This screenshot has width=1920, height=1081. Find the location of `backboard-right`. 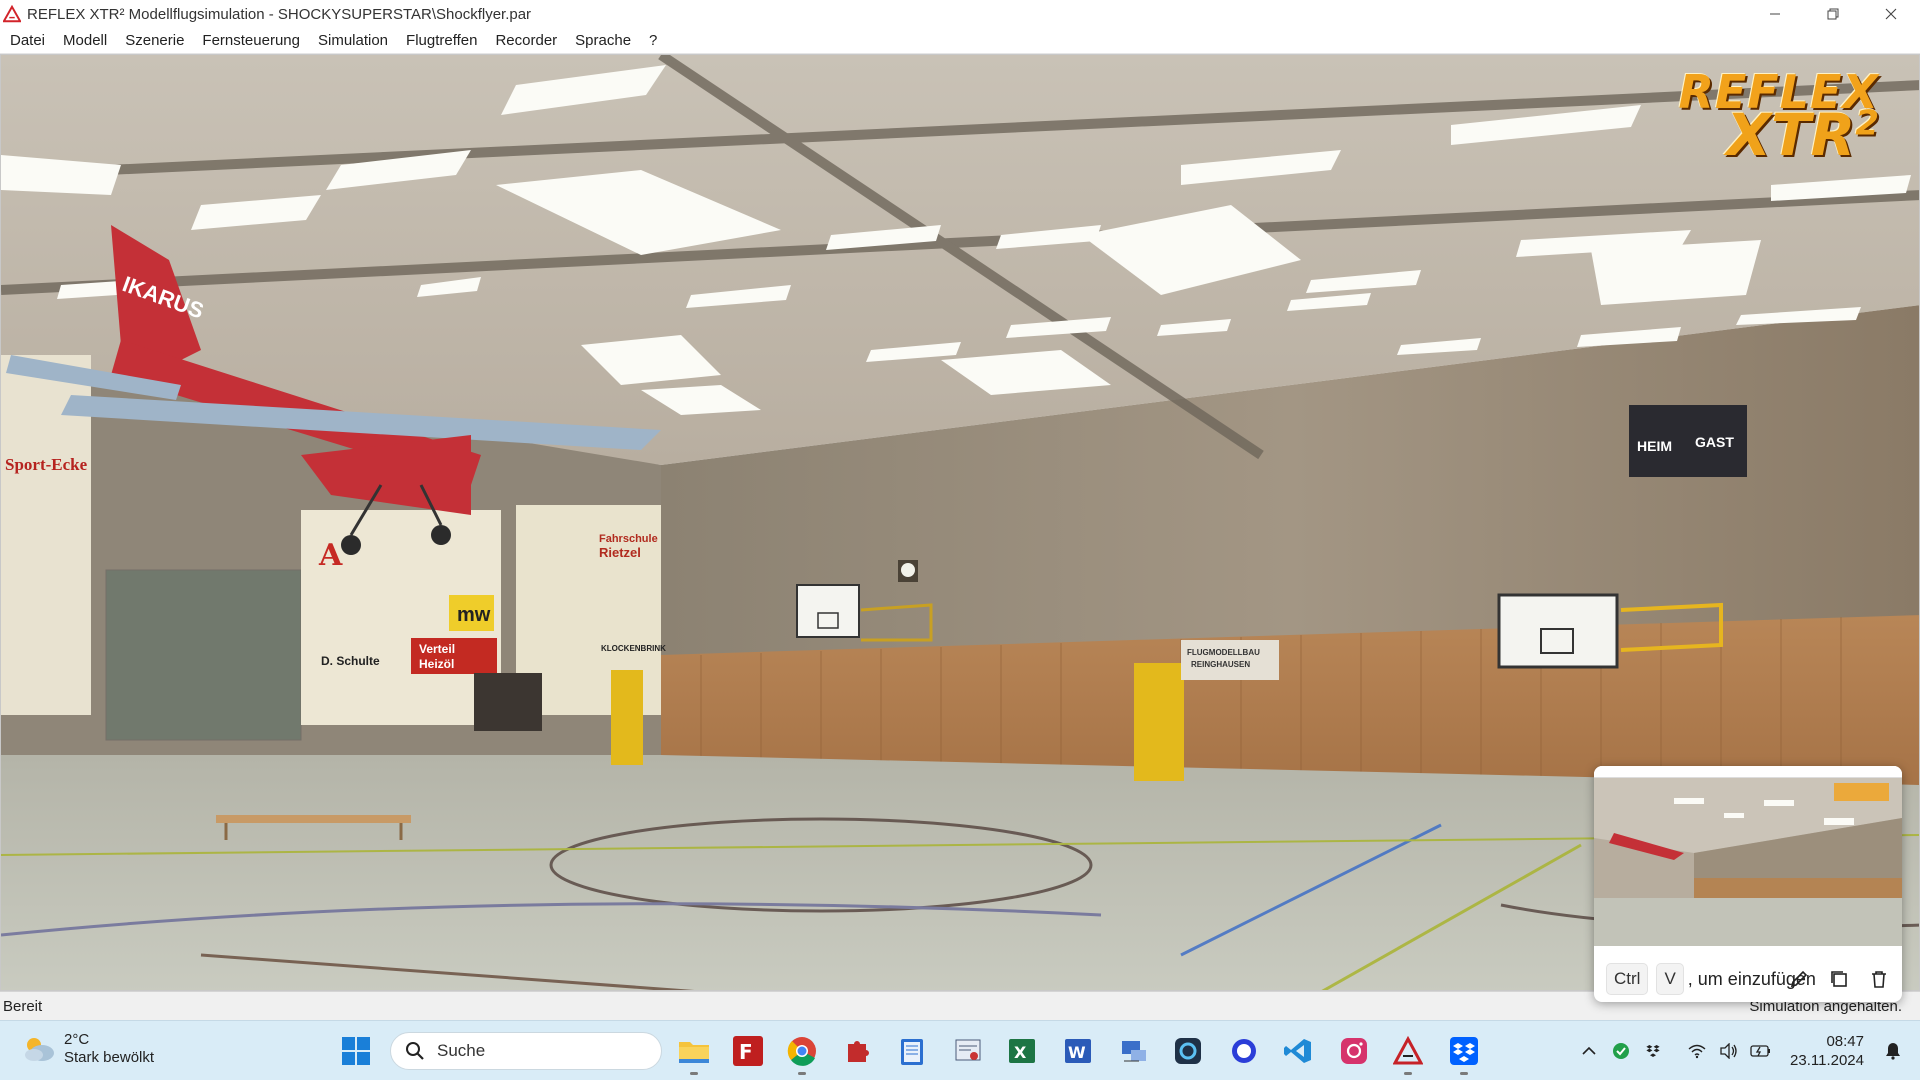

backboard-right is located at coordinates (1558, 631).